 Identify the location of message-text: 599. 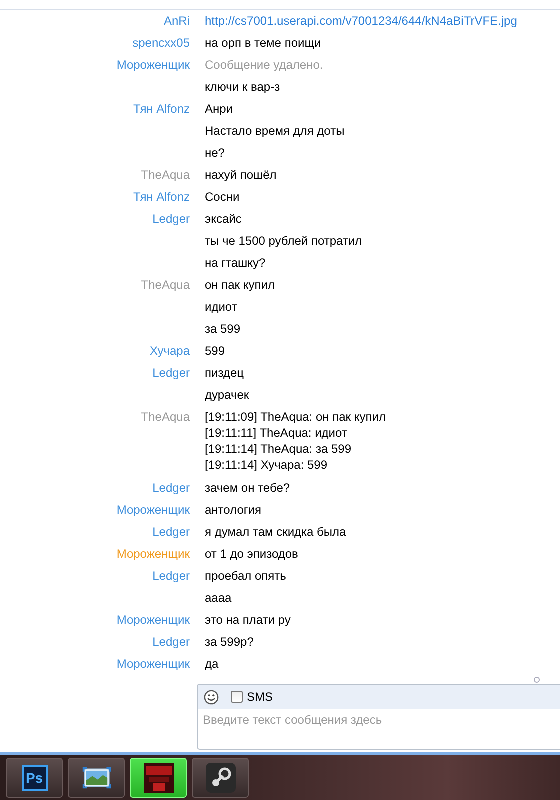
(215, 351).